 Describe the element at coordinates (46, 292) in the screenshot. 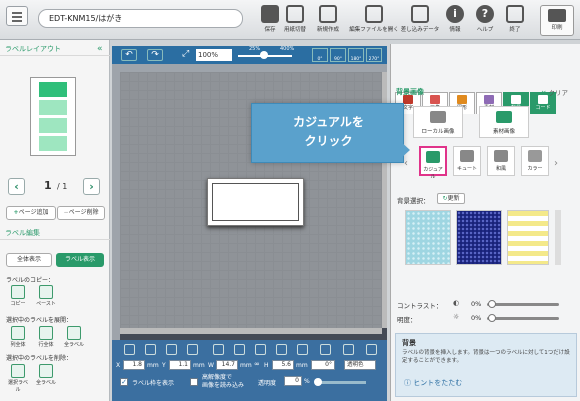

I see `paste-icon` at that location.